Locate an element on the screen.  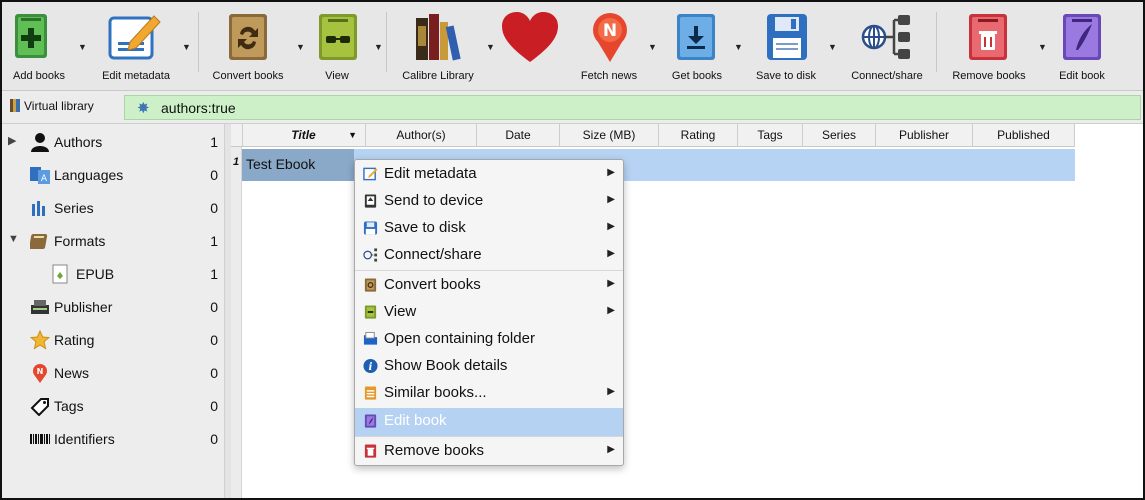
convert-books-button: ▼ Convert books is located at coordinates (255, 48).